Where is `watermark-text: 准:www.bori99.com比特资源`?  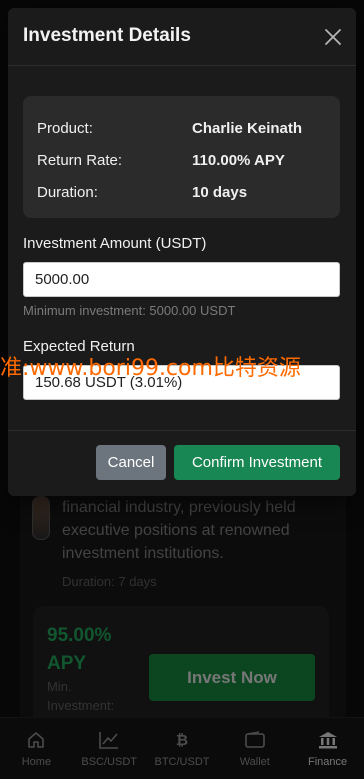
watermark-text: 准:www.bori99.com比特资源 is located at coordinates (150, 368).